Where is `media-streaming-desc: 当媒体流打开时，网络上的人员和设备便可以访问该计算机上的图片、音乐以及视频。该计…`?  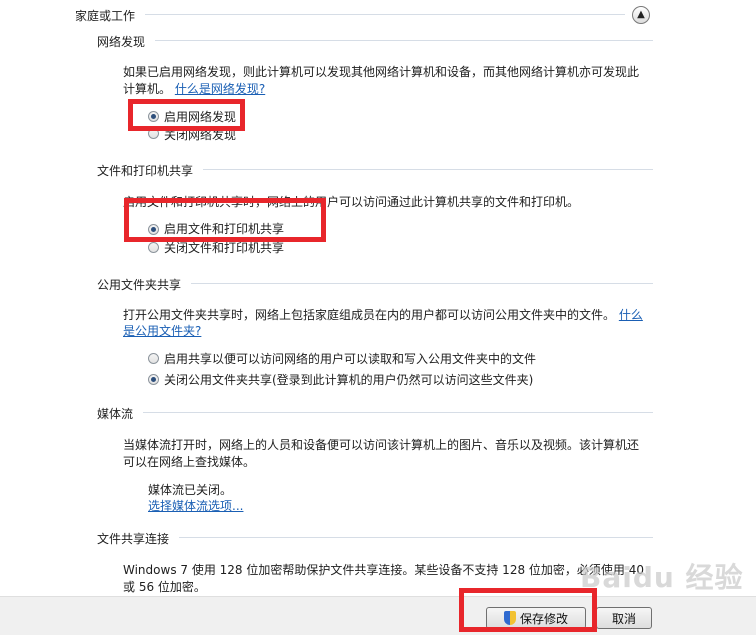 media-streaming-desc: 当媒体流打开时，网络上的人员和设备便可以访问该计算机上的图片、音乐以及视频。该计… is located at coordinates (381, 445).